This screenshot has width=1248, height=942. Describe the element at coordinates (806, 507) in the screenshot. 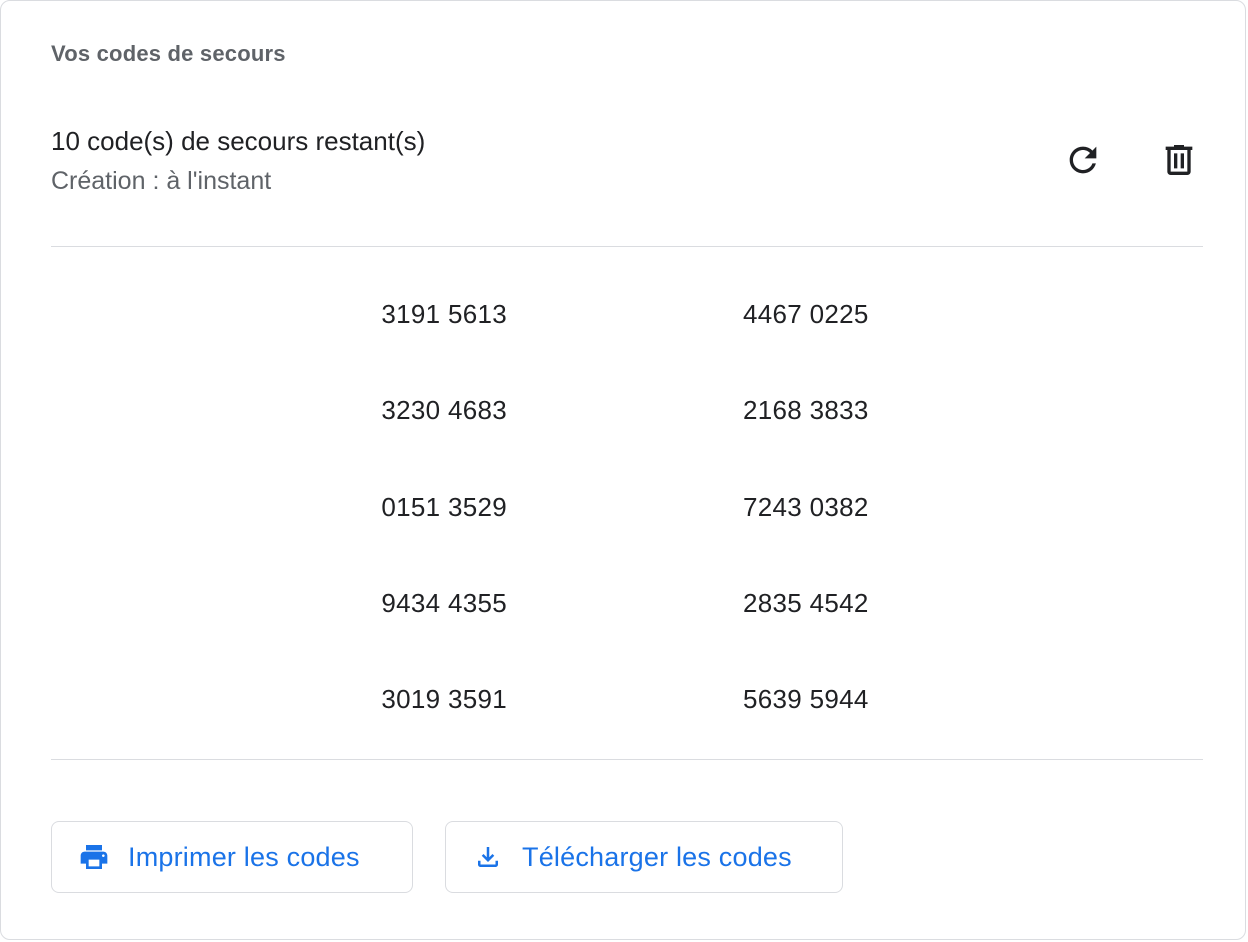

I see `backup-code: 7243 0382` at that location.